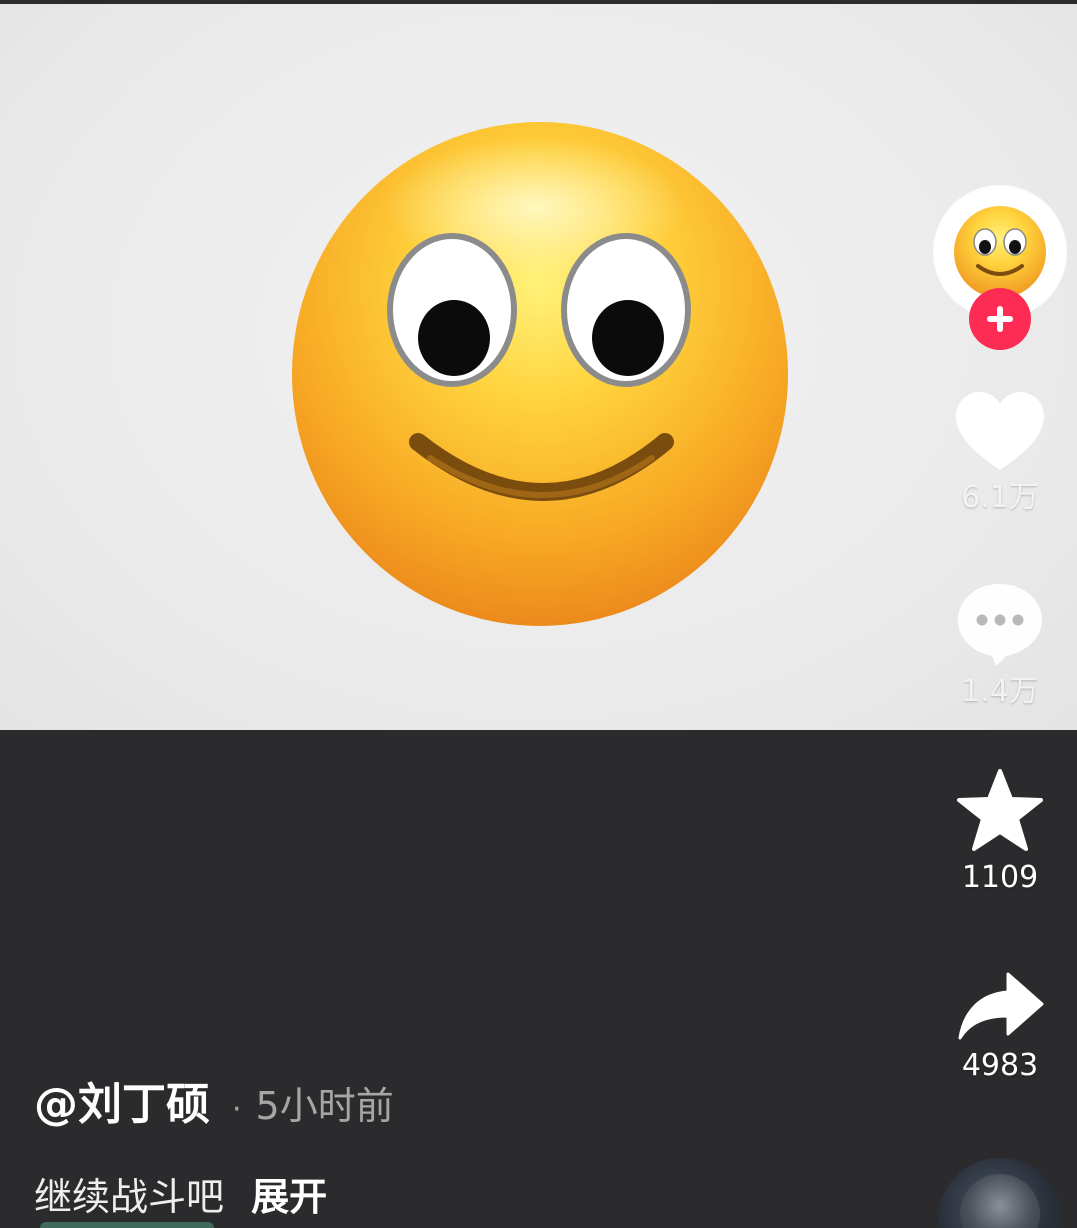 This screenshot has width=1077, height=1228. I want to click on like-button: 6.1万, so click(998, 453).